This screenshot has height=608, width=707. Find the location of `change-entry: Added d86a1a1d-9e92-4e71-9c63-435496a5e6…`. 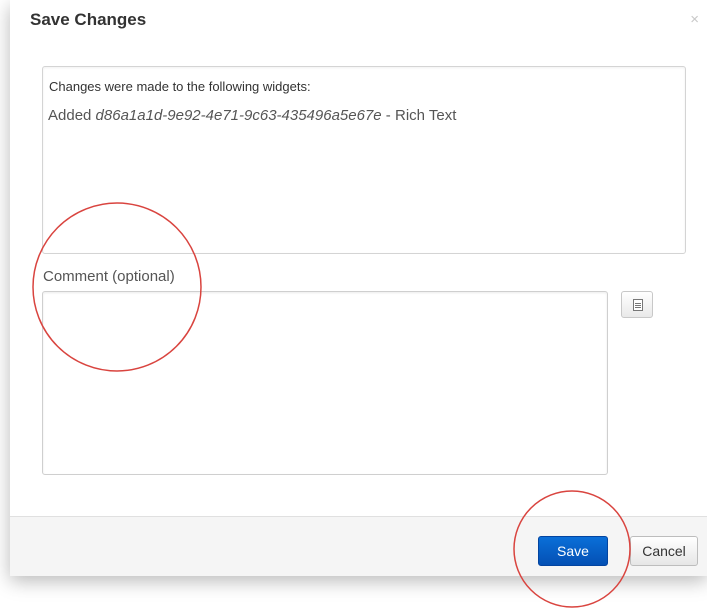

change-entry: Added d86a1a1d-9e92-4e71-9c63-435496a5e6… is located at coordinates (252, 115).